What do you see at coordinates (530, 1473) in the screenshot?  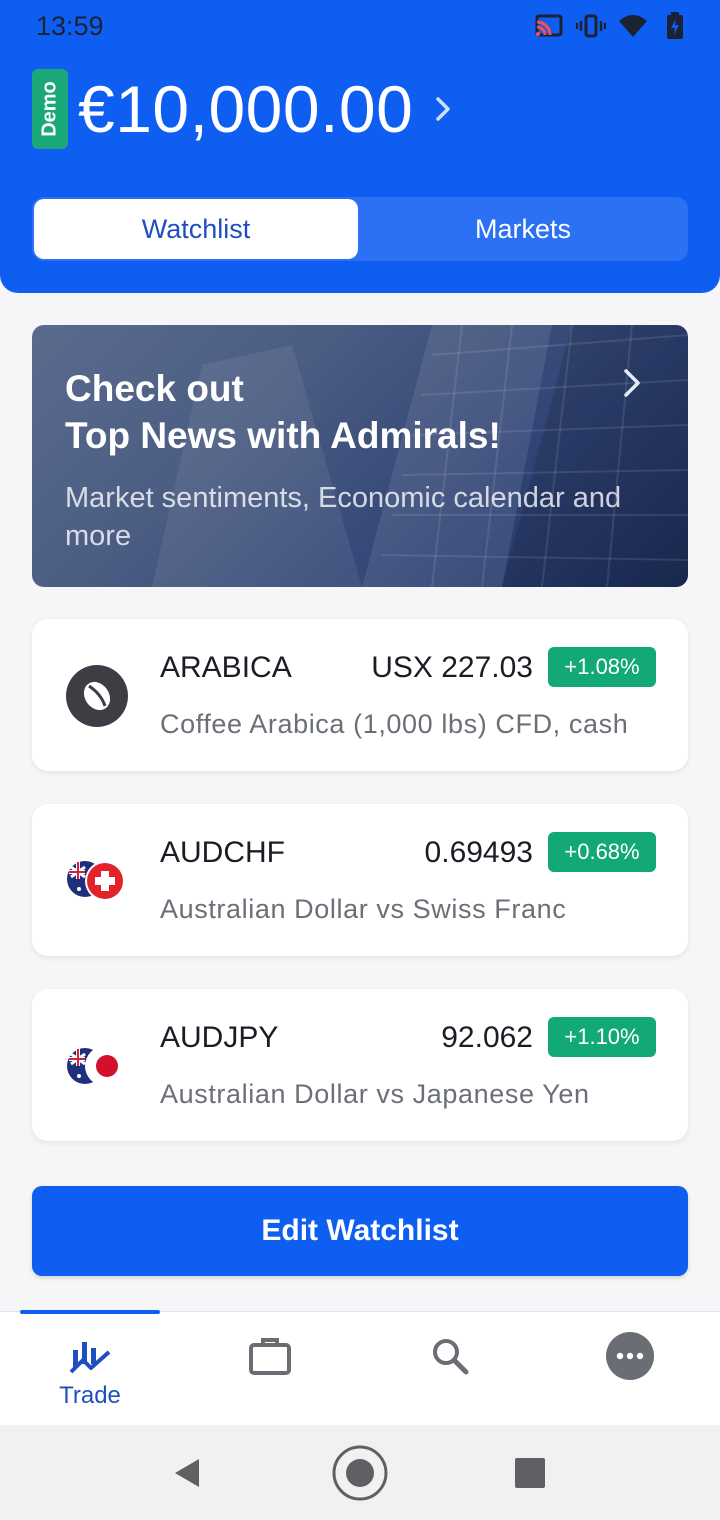 I see `recents-icon` at bounding box center [530, 1473].